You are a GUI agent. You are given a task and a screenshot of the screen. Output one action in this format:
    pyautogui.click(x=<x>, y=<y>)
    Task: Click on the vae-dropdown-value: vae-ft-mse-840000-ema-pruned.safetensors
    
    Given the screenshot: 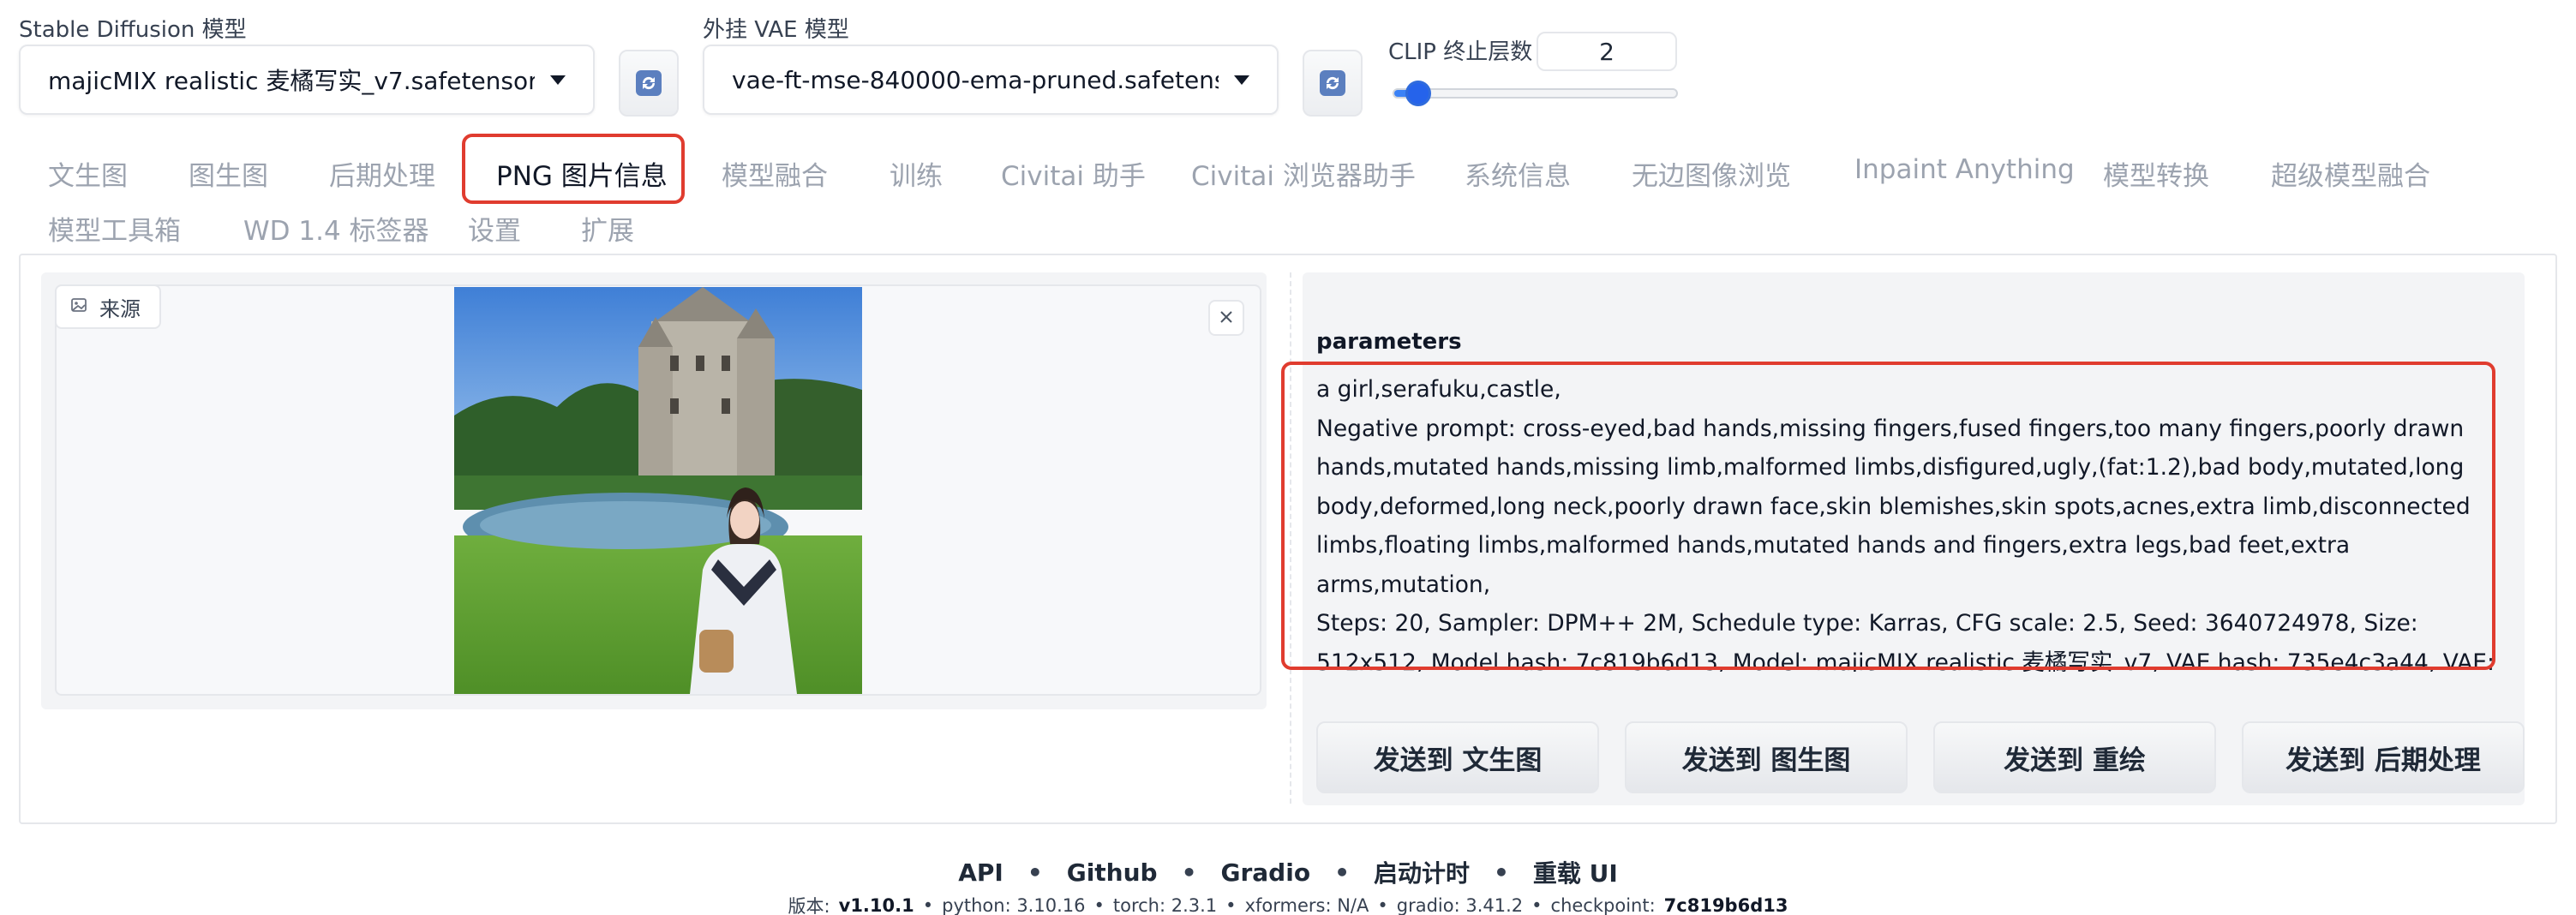 What is the action you would take?
    pyautogui.click(x=975, y=79)
    